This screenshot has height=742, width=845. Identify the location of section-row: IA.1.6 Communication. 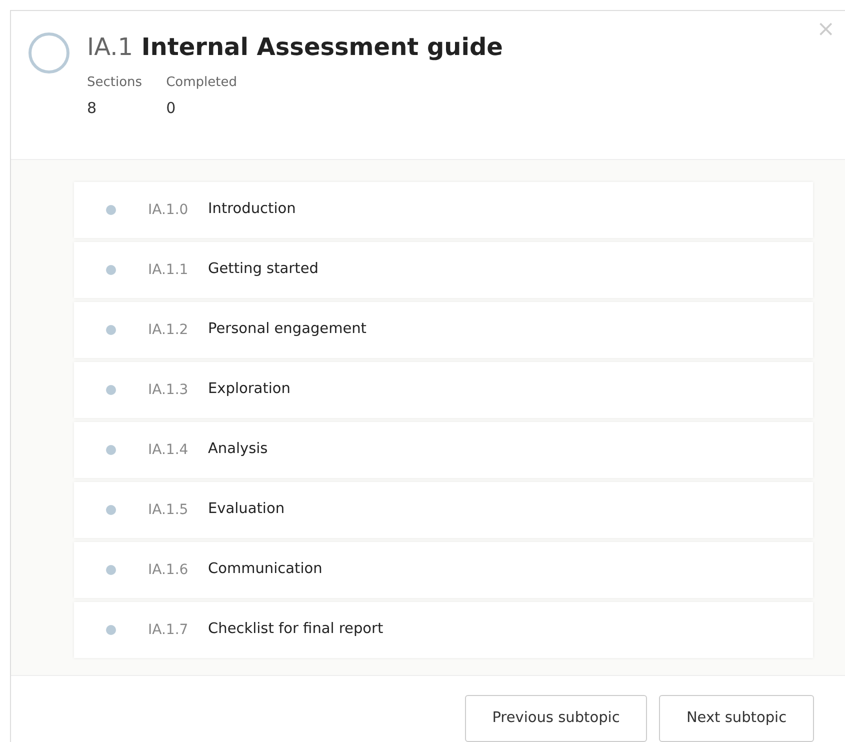
(443, 570).